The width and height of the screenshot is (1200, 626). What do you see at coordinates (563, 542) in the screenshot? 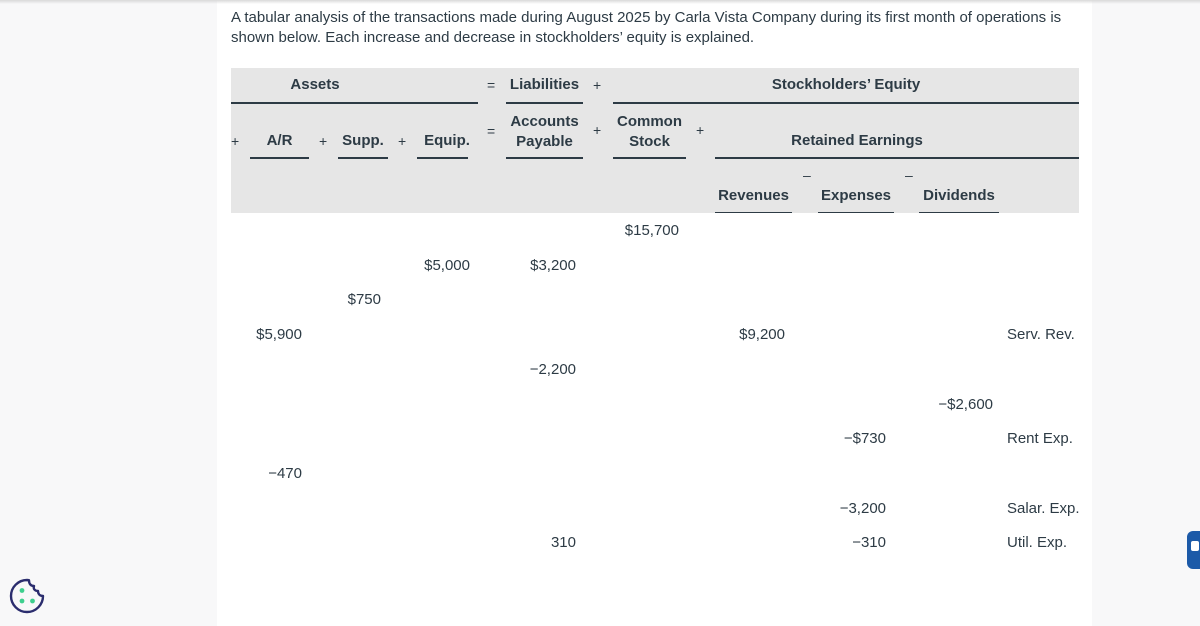
I see `accounts-payable-value: 310` at bounding box center [563, 542].